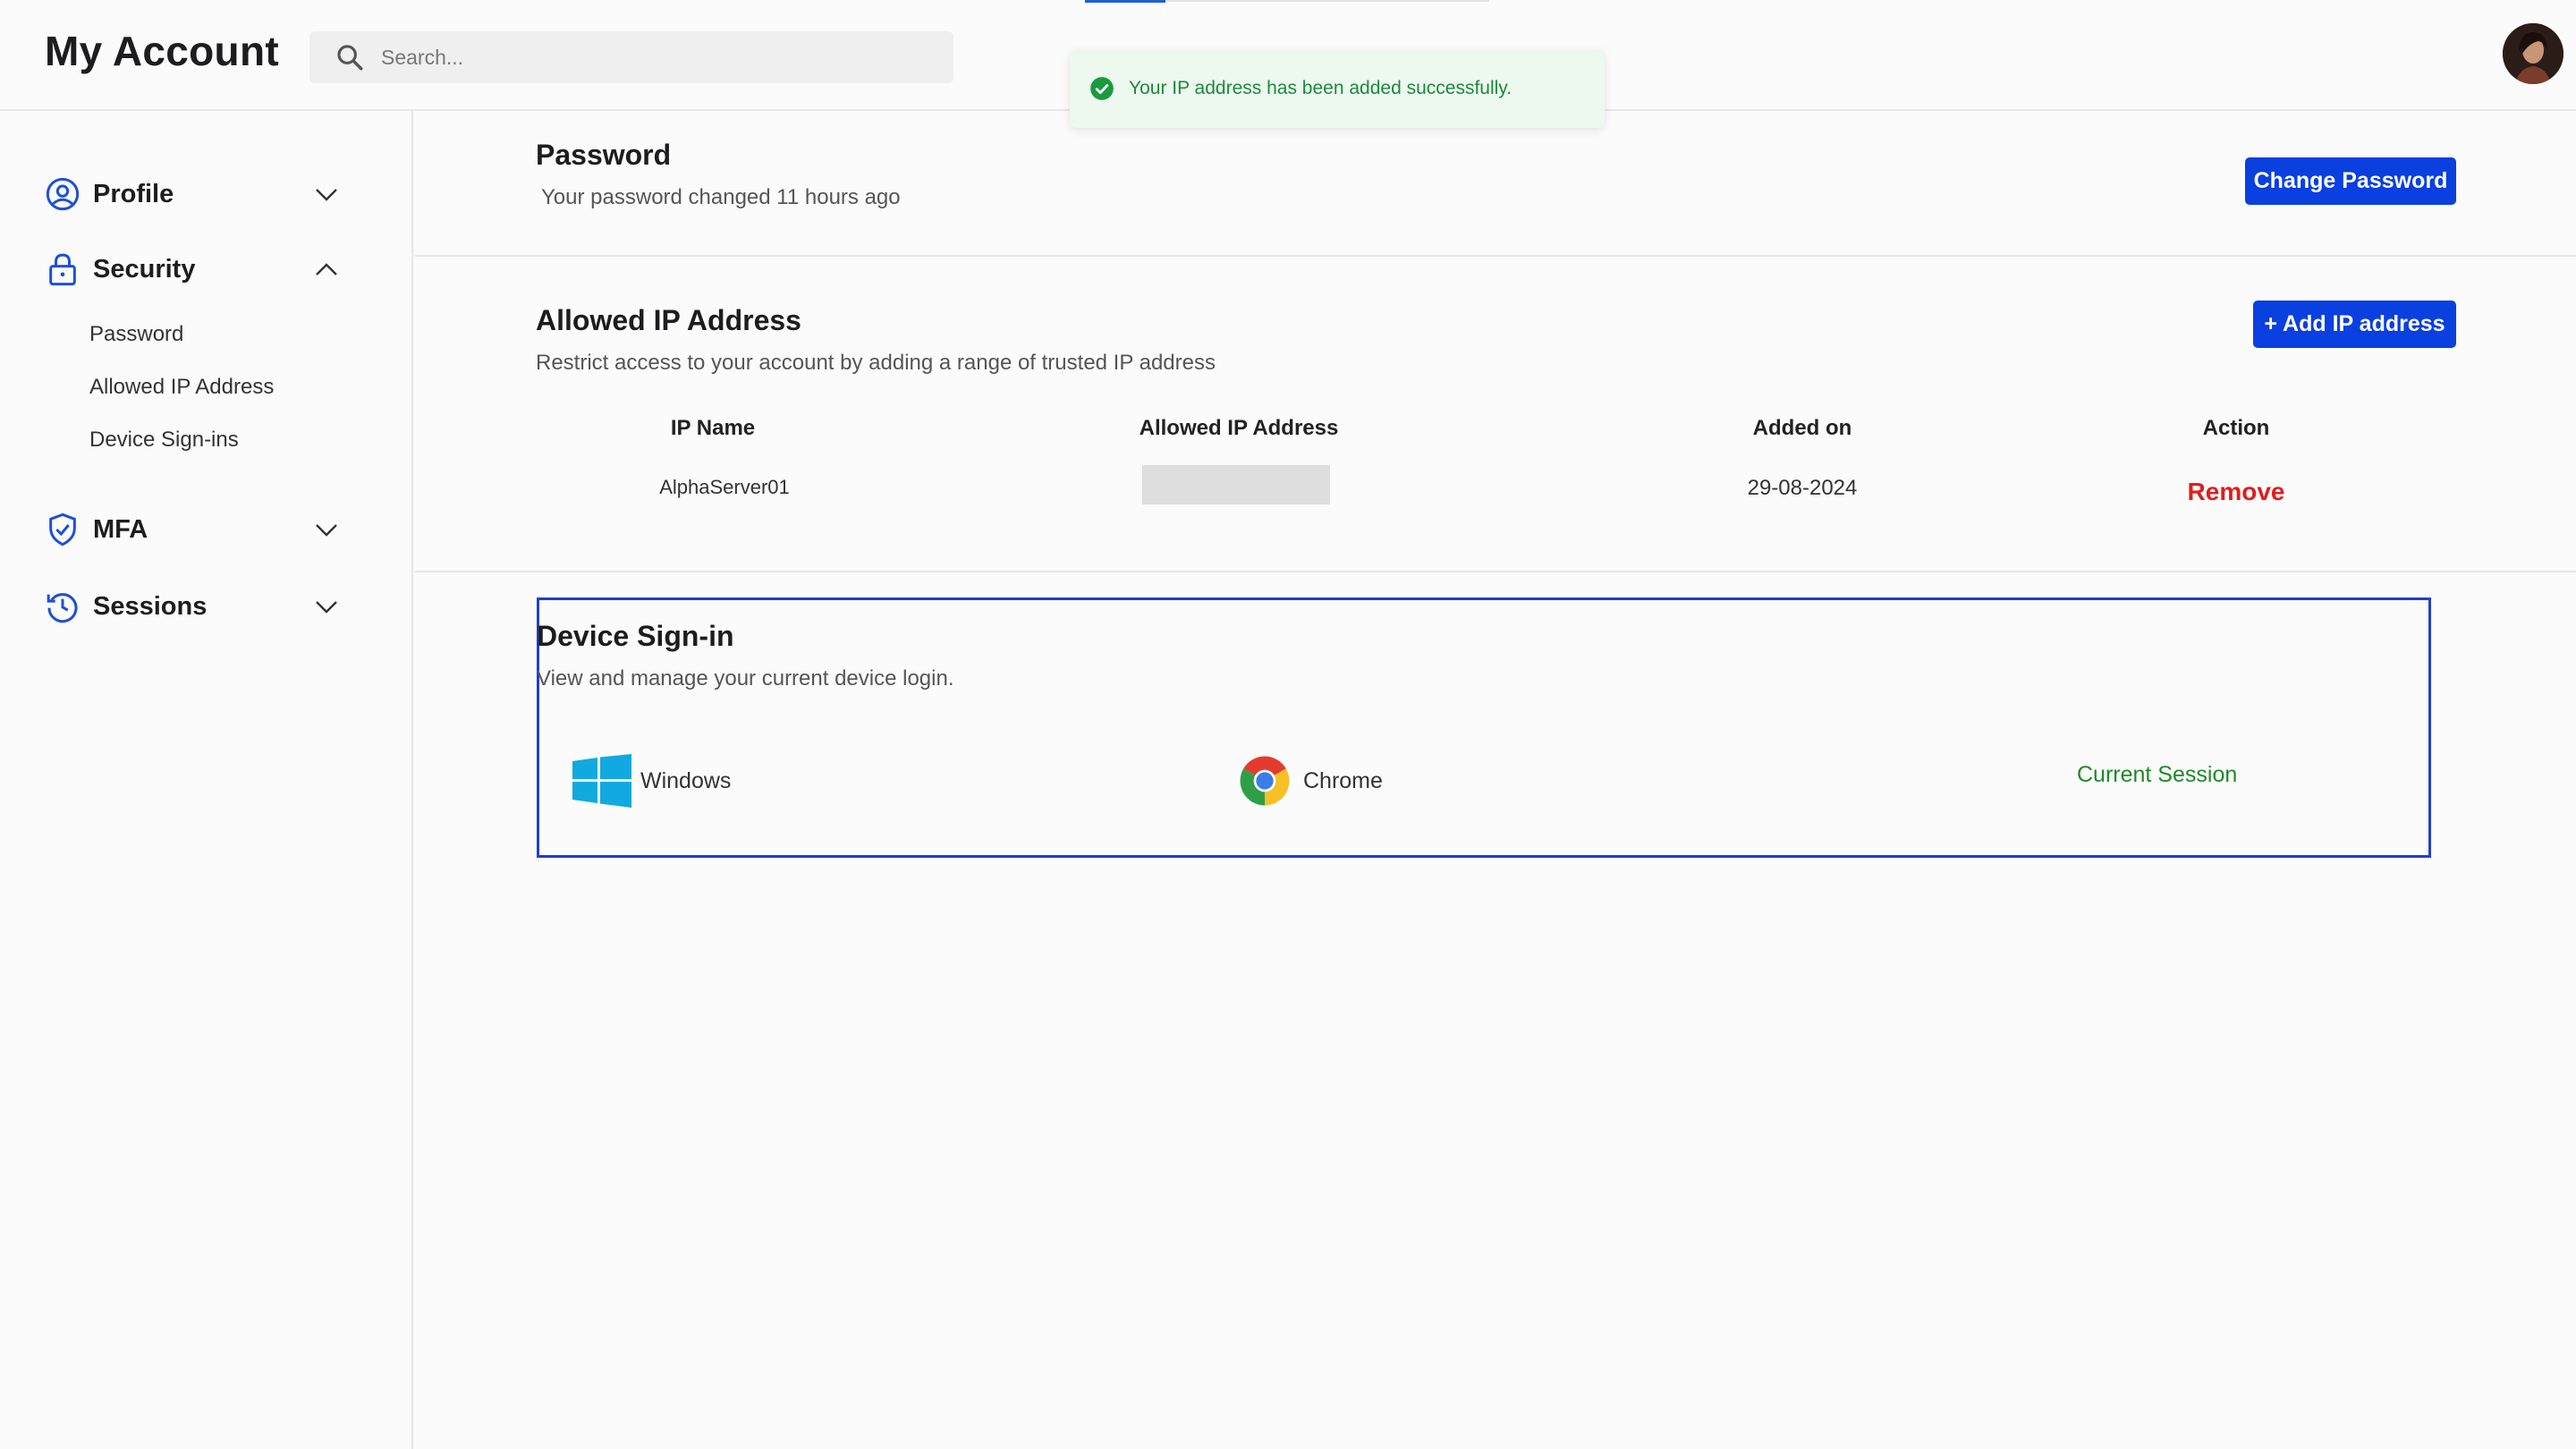 The width and height of the screenshot is (2576, 1449). Describe the element at coordinates (1236, 484) in the screenshot. I see `ip-address-cell-redacted` at that location.